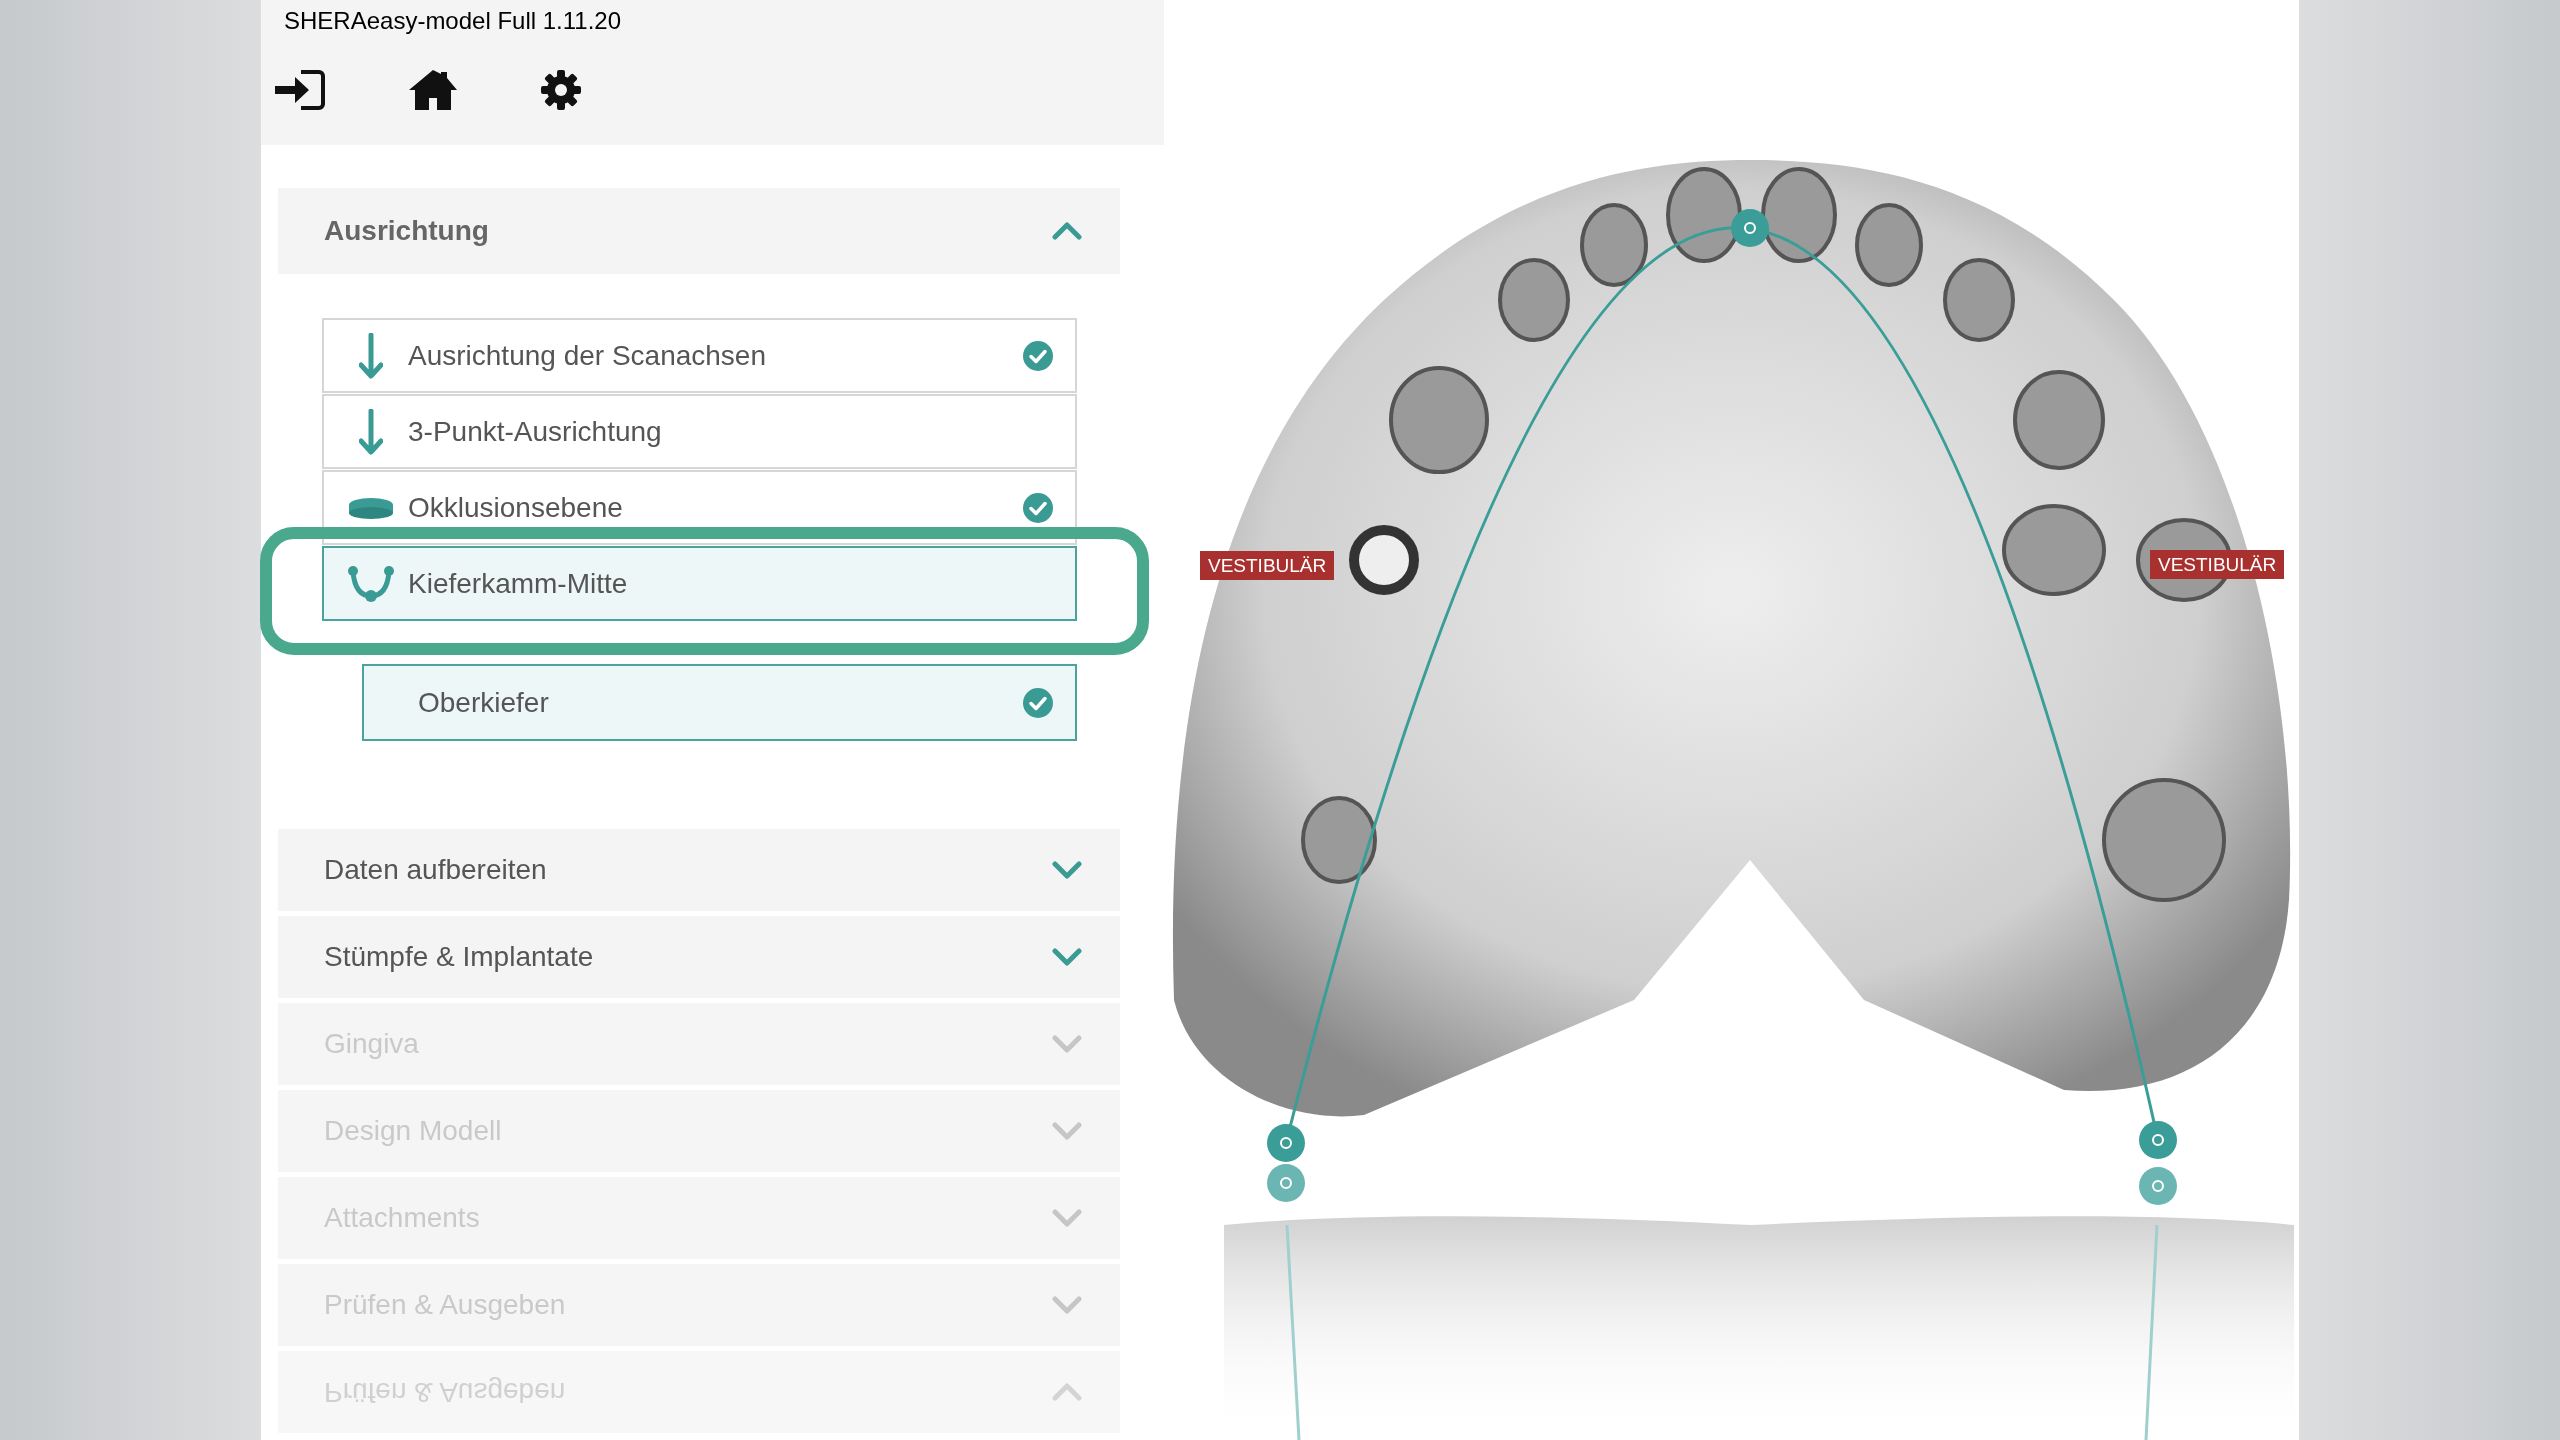  What do you see at coordinates (699, 431) in the screenshot?
I see `step-item: 3-Punkt-Ausrichtung` at bounding box center [699, 431].